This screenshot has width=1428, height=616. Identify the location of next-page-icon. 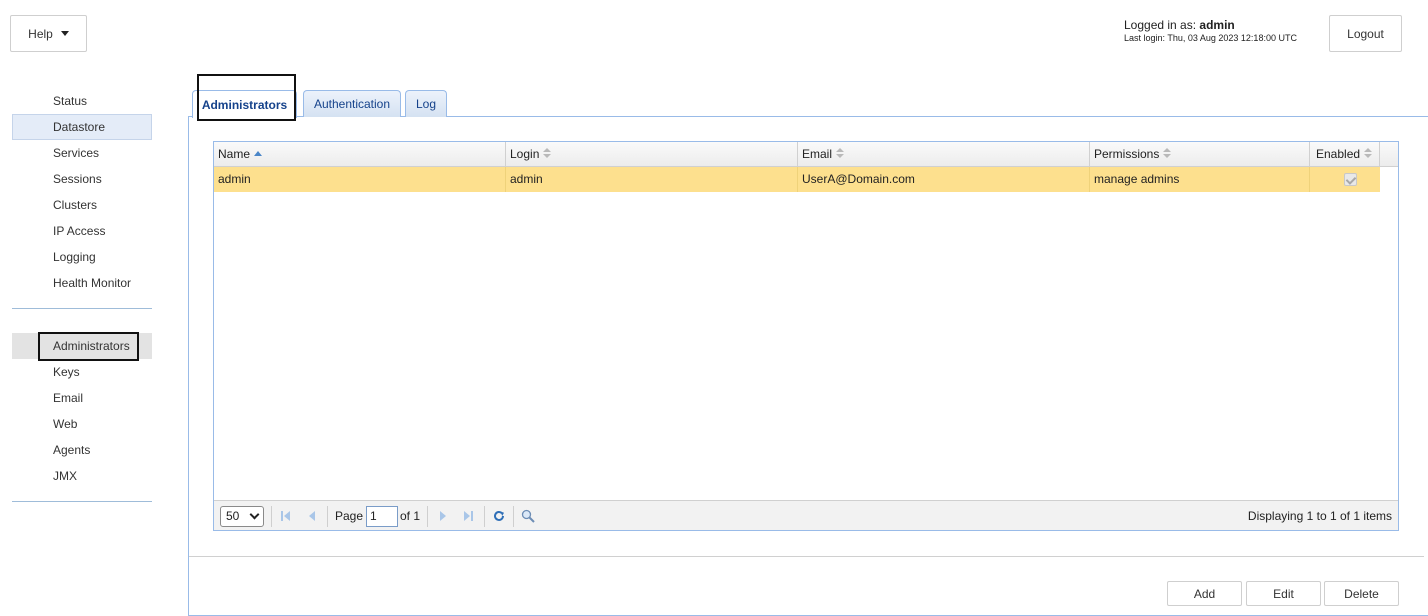
(443, 516).